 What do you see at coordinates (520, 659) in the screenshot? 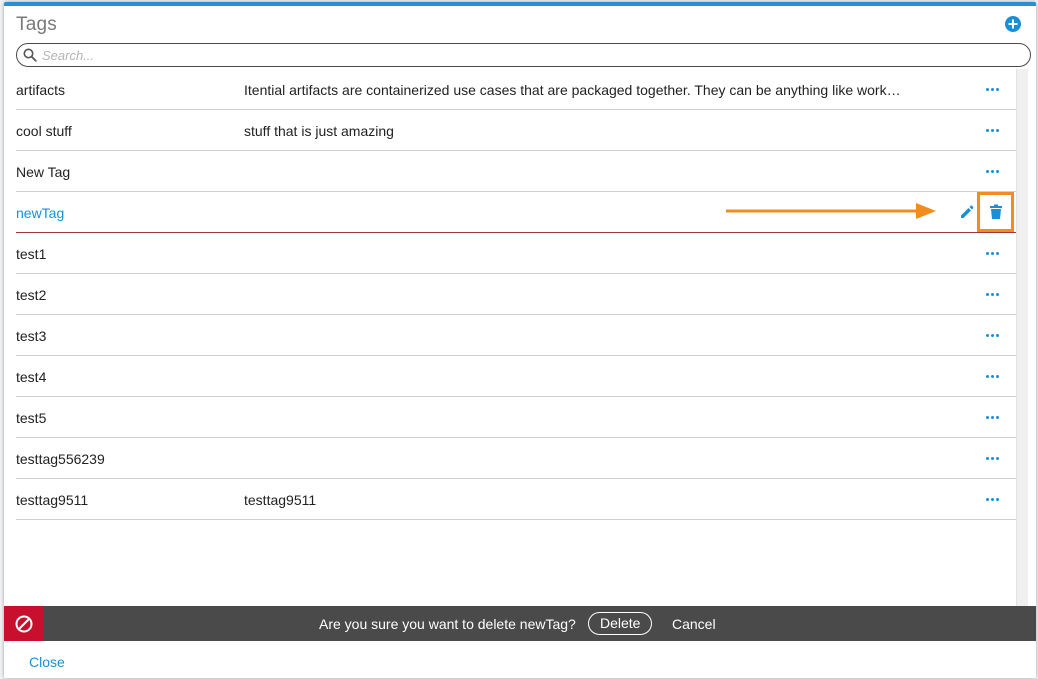
I see `modal-footer: Close` at bounding box center [520, 659].